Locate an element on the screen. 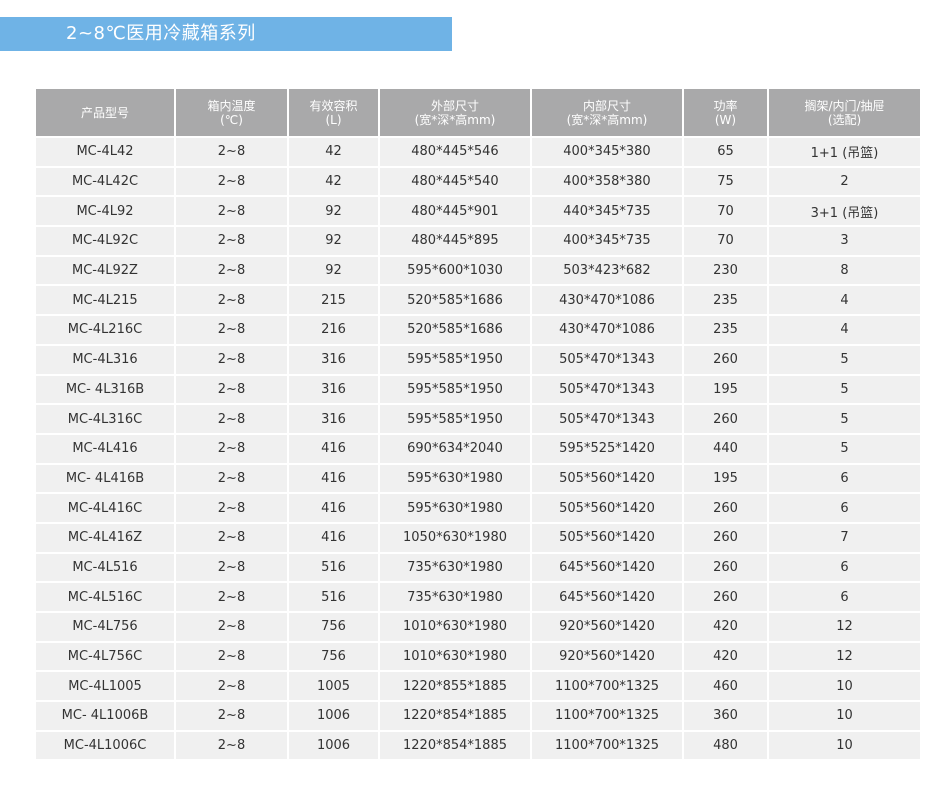  table-cell: MC-4L756 is located at coordinates (105, 627).